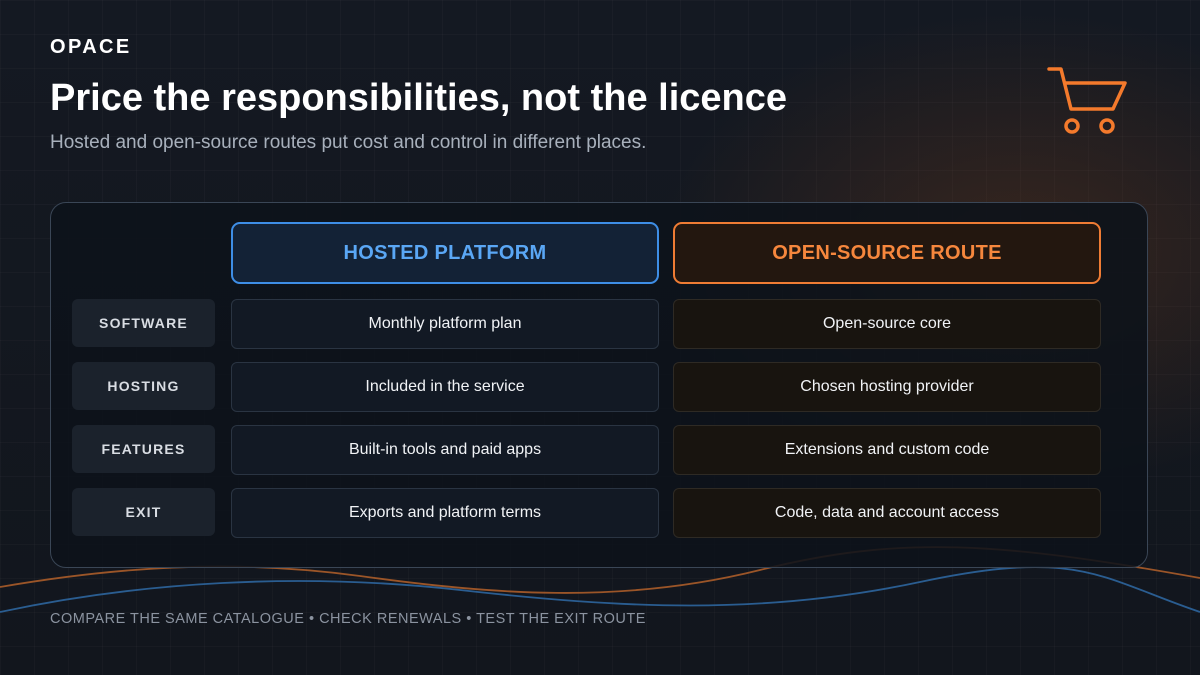  Describe the element at coordinates (143, 512) in the screenshot. I see `row-label-exit: EXIT` at that location.